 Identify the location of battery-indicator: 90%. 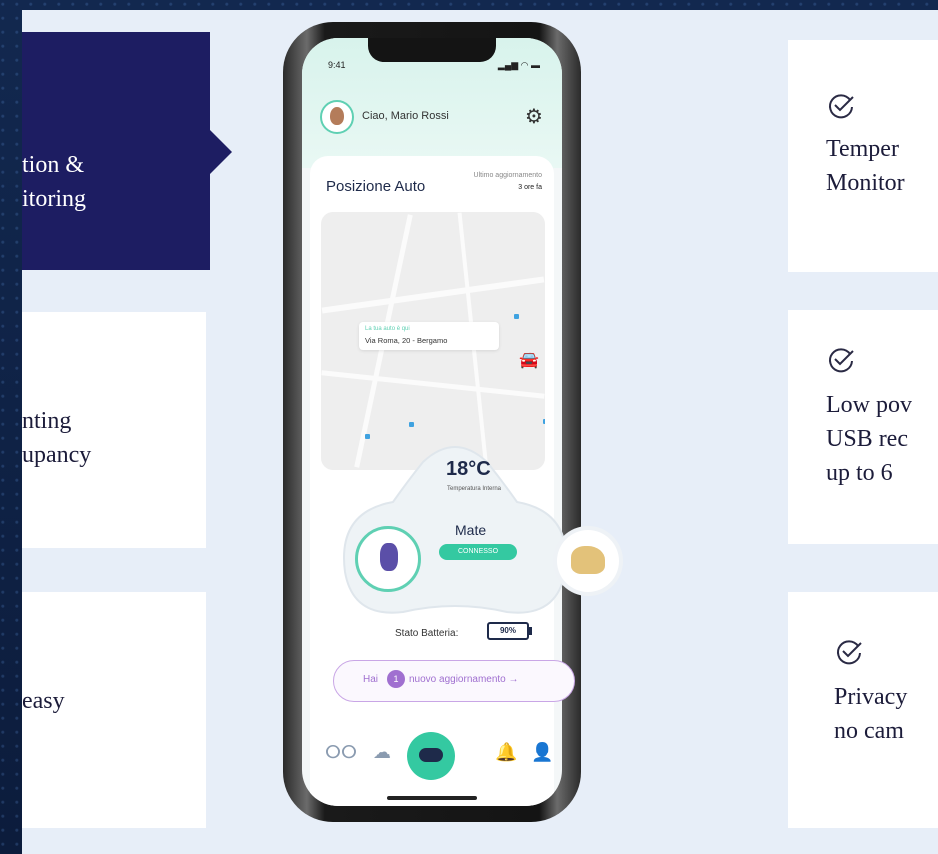
(508, 631).